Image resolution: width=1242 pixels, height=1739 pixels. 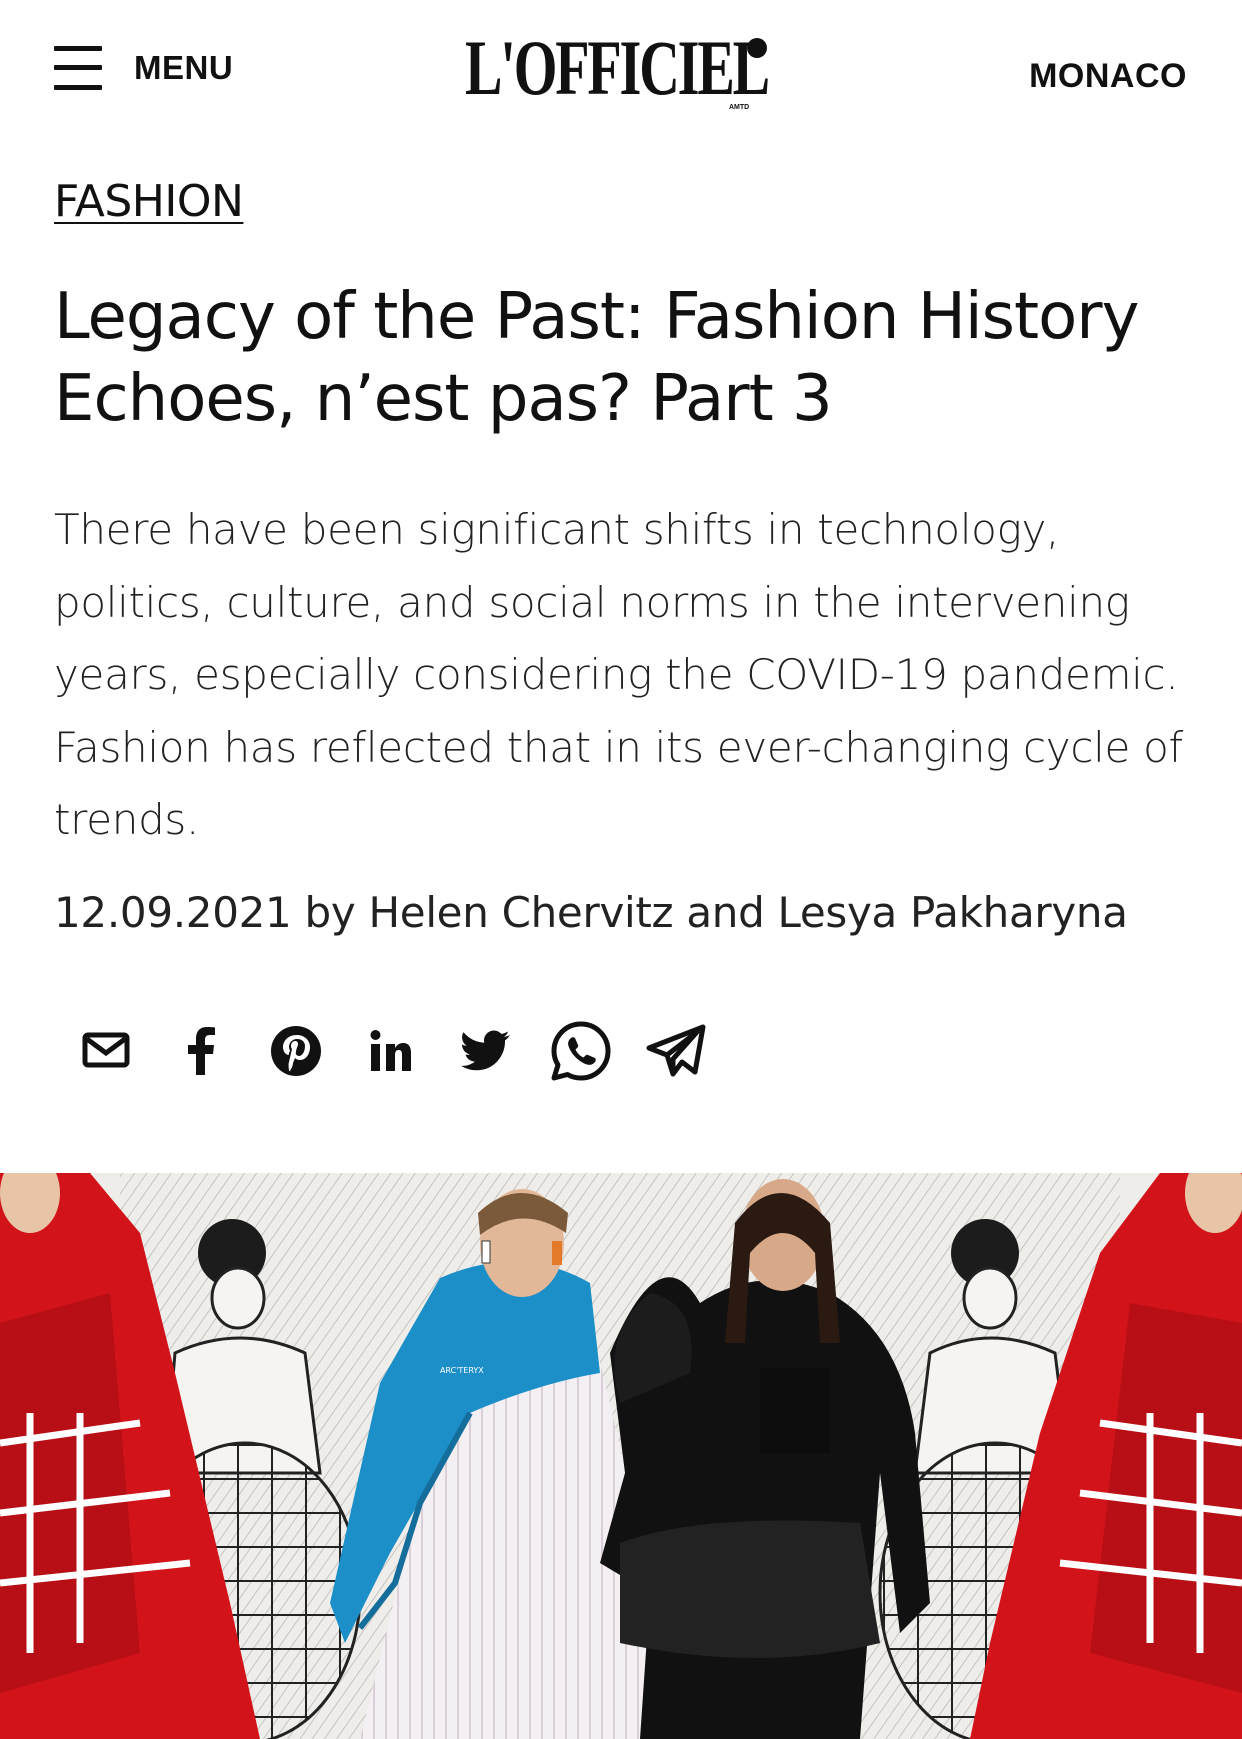 I want to click on facebook-icon, so click(x=201, y=1051).